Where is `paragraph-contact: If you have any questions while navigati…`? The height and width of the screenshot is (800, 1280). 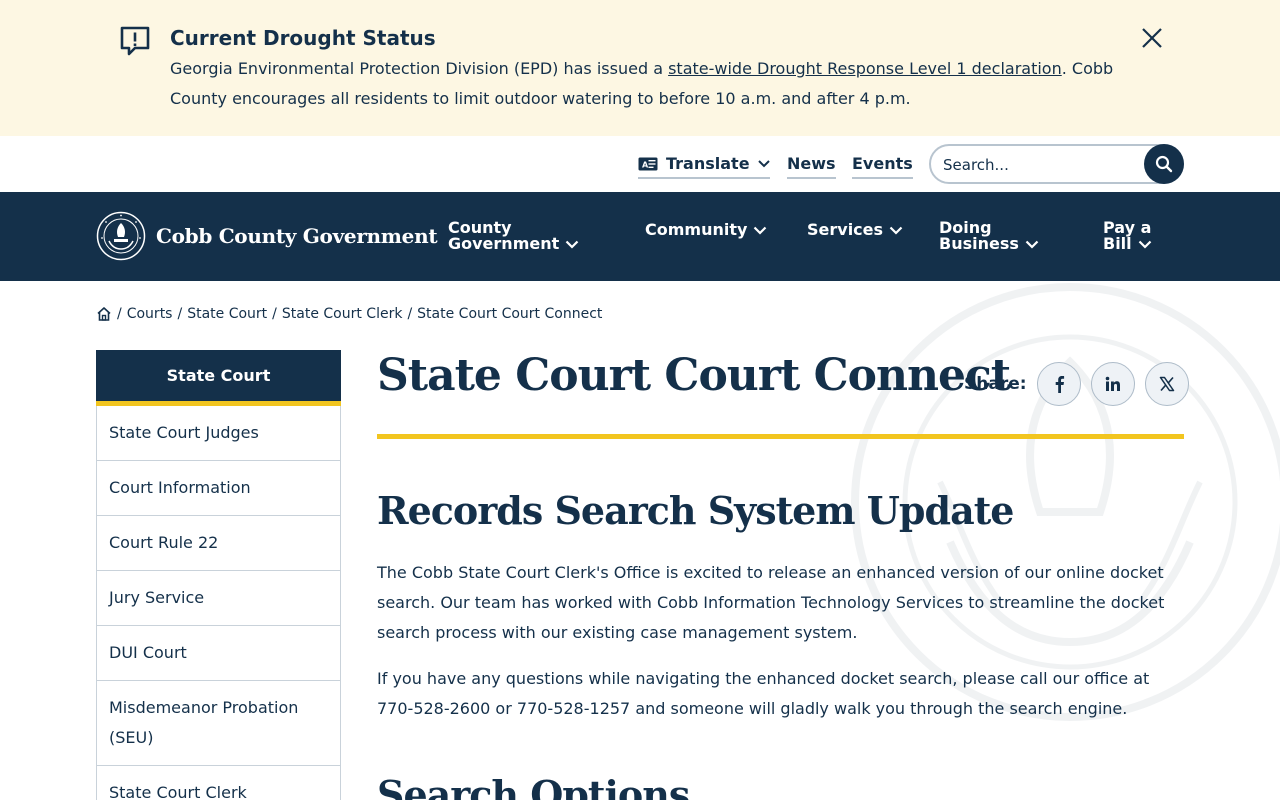
paragraph-contact: If you have any questions while navigati… is located at coordinates (763, 693).